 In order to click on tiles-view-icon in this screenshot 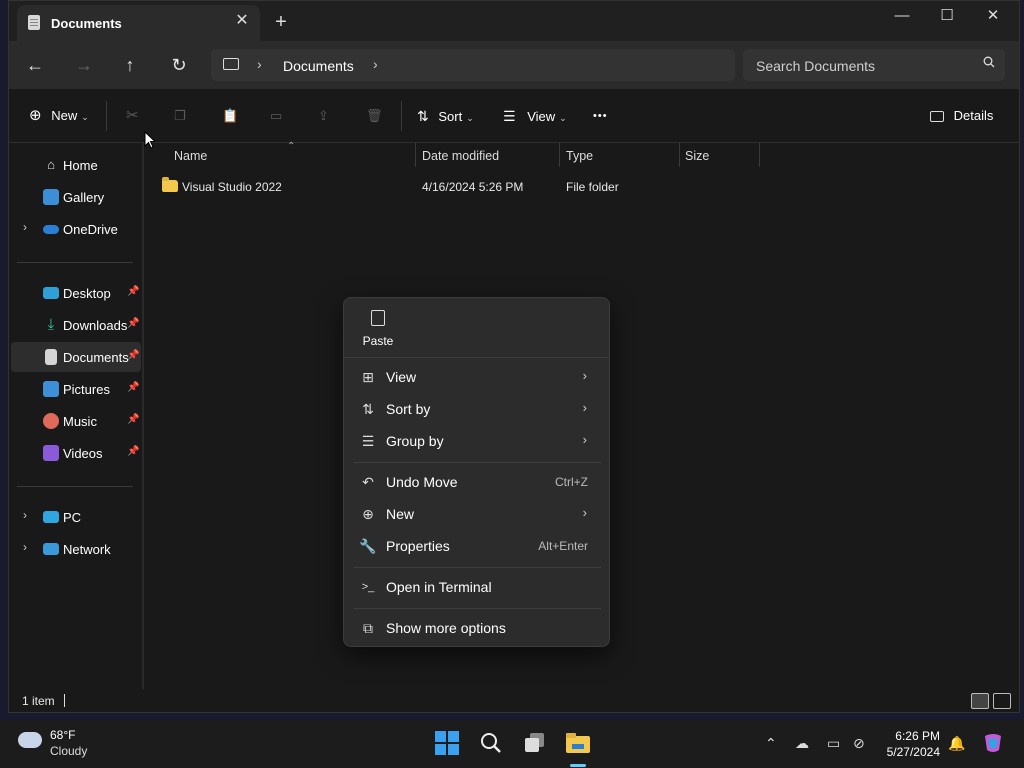, I will do `click(1002, 701)`.